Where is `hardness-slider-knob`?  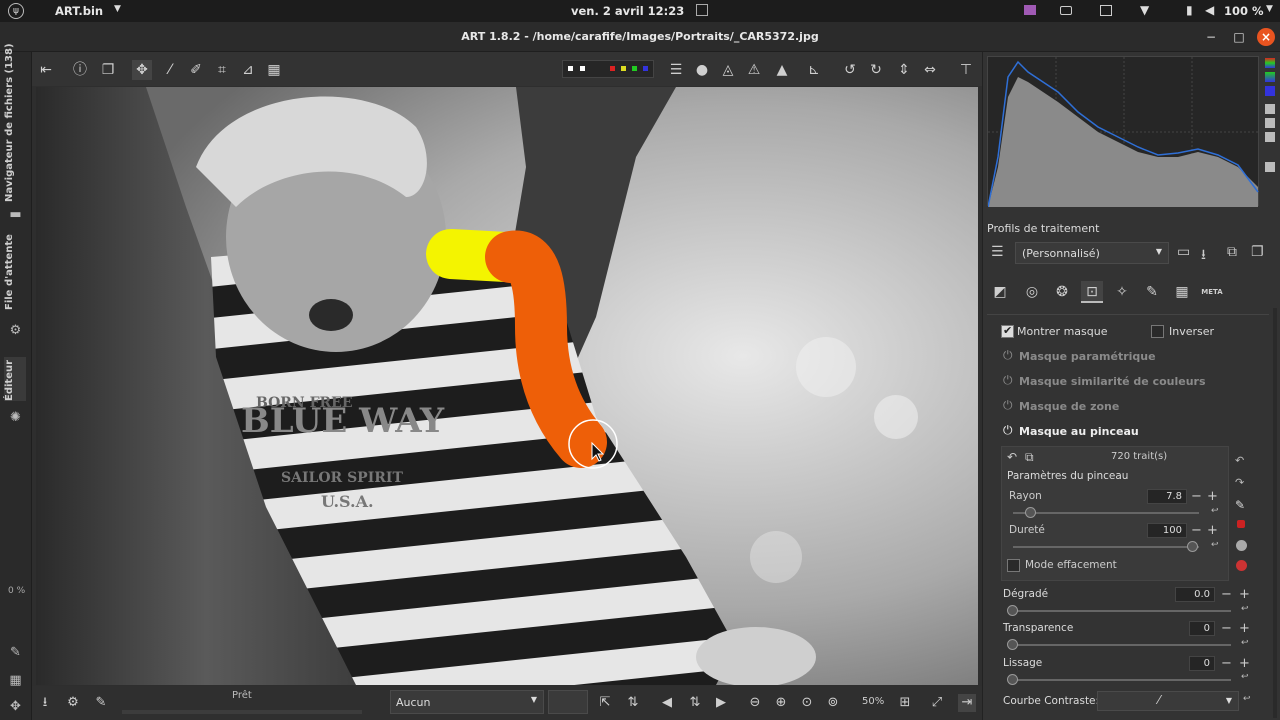
hardness-slider-knob is located at coordinates (1192, 546).